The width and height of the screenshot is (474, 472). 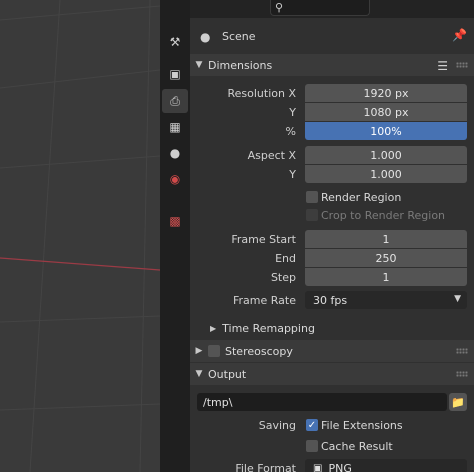 I want to click on aspect-y-field: 1.000, so click(x=386, y=174).